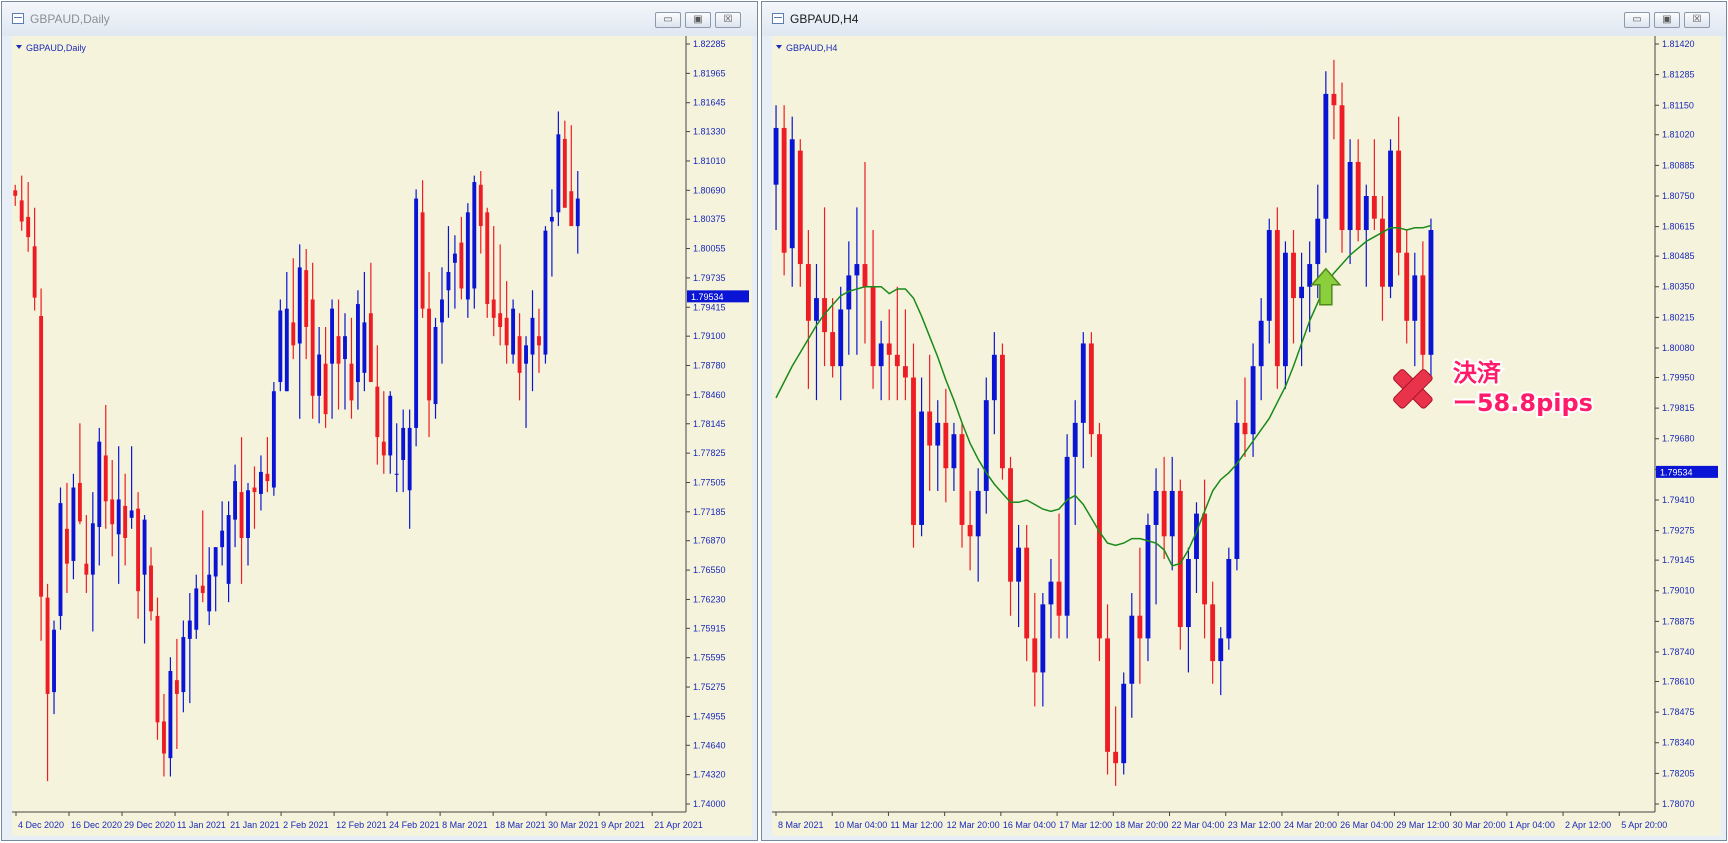 This screenshot has width=1728, height=843. What do you see at coordinates (916, 825) in the screenshot?
I see `time-label: 11 Mar 12:00` at bounding box center [916, 825].